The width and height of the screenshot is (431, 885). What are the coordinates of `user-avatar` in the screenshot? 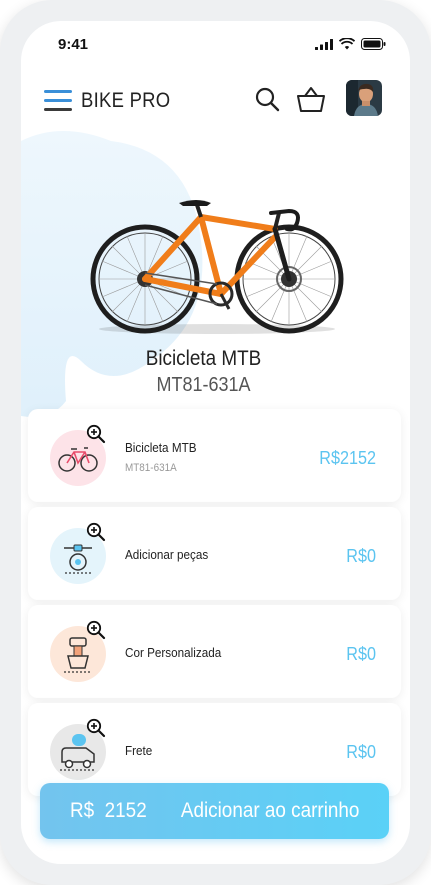 It's located at (364, 98).